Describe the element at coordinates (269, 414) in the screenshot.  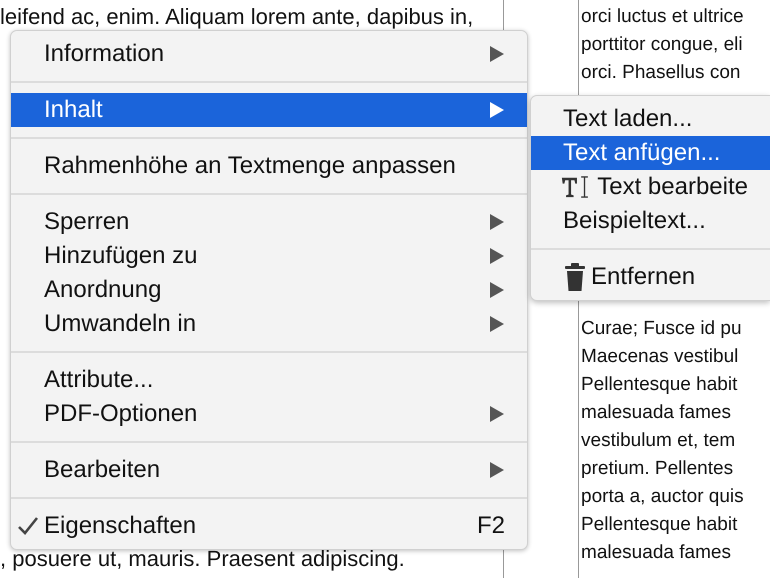
I see `menu-item: PDF-Optionen` at that location.